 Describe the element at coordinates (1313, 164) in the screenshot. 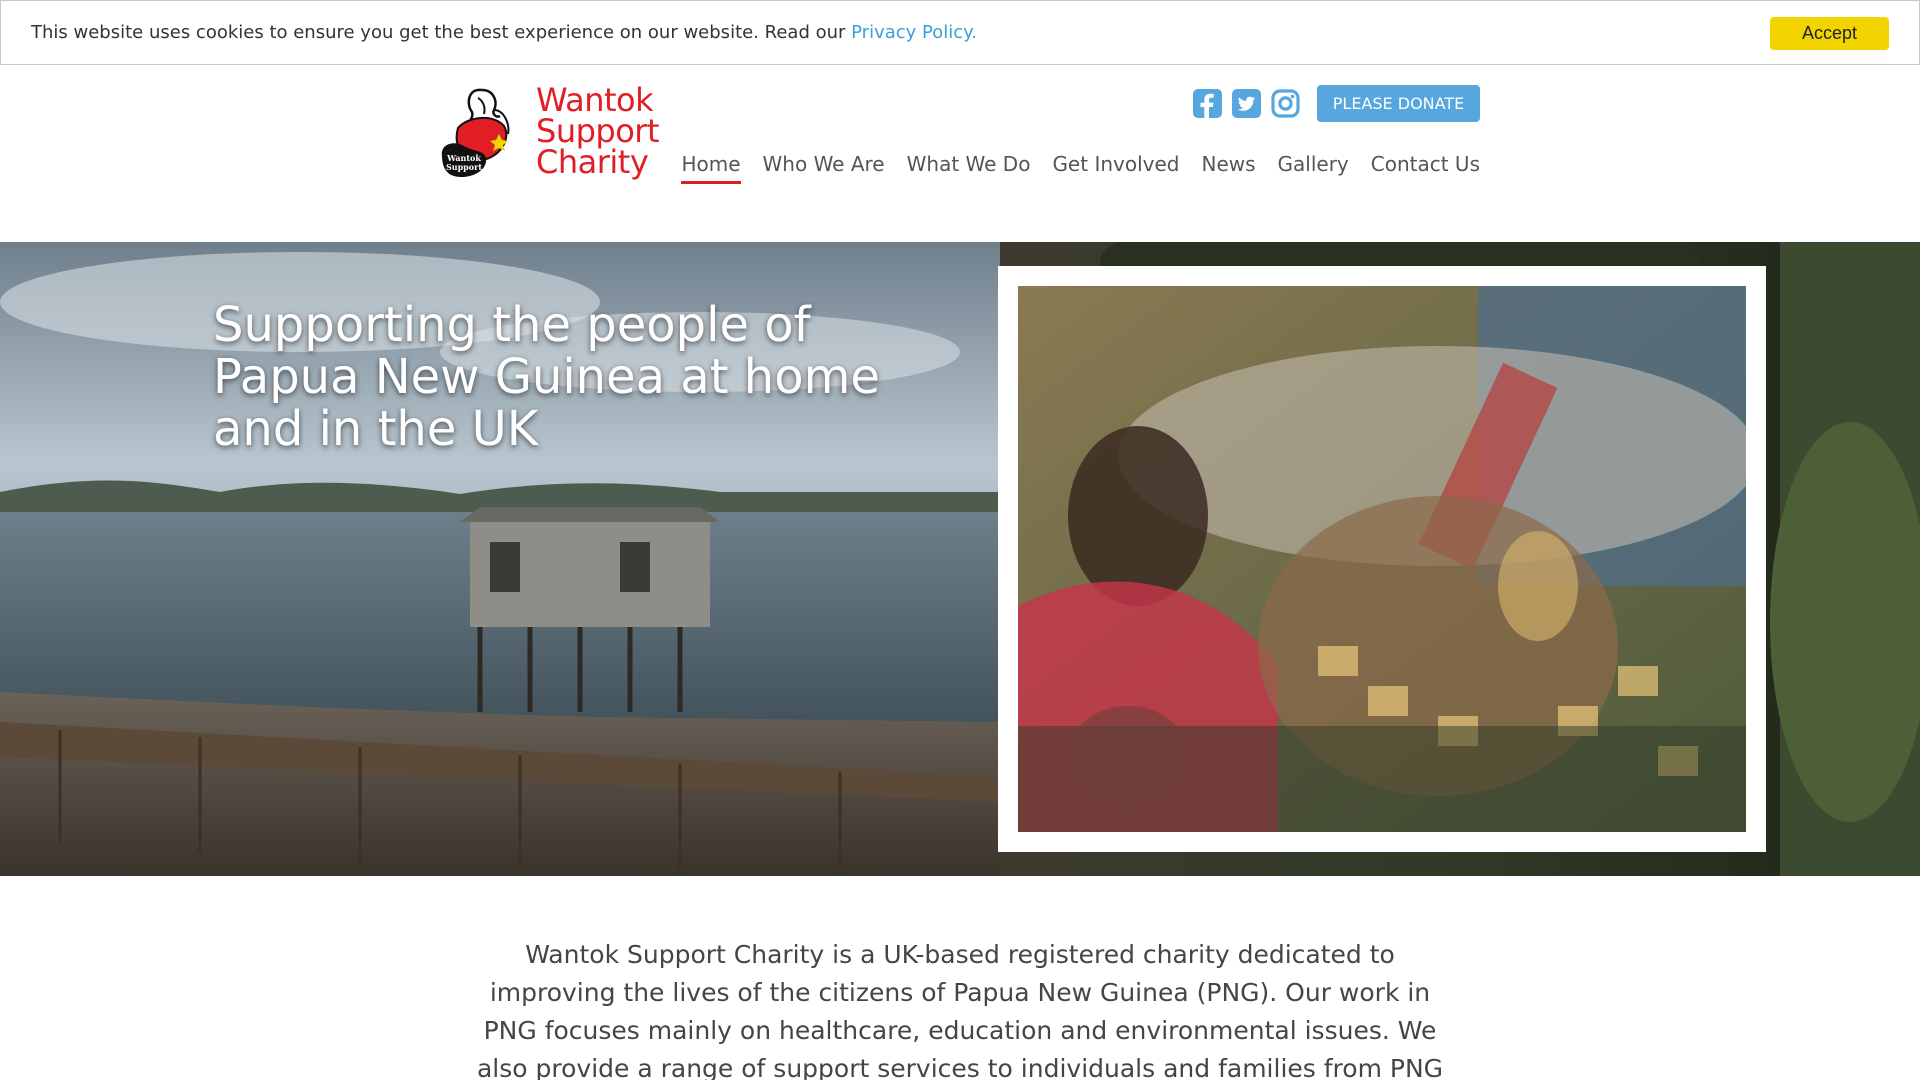

I see `nav-item-gallery: Gallery` at that location.